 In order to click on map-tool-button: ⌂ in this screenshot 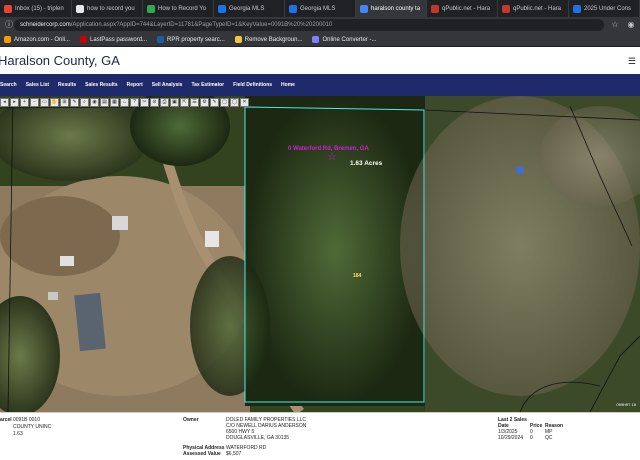, I will do `click(124, 102)`.